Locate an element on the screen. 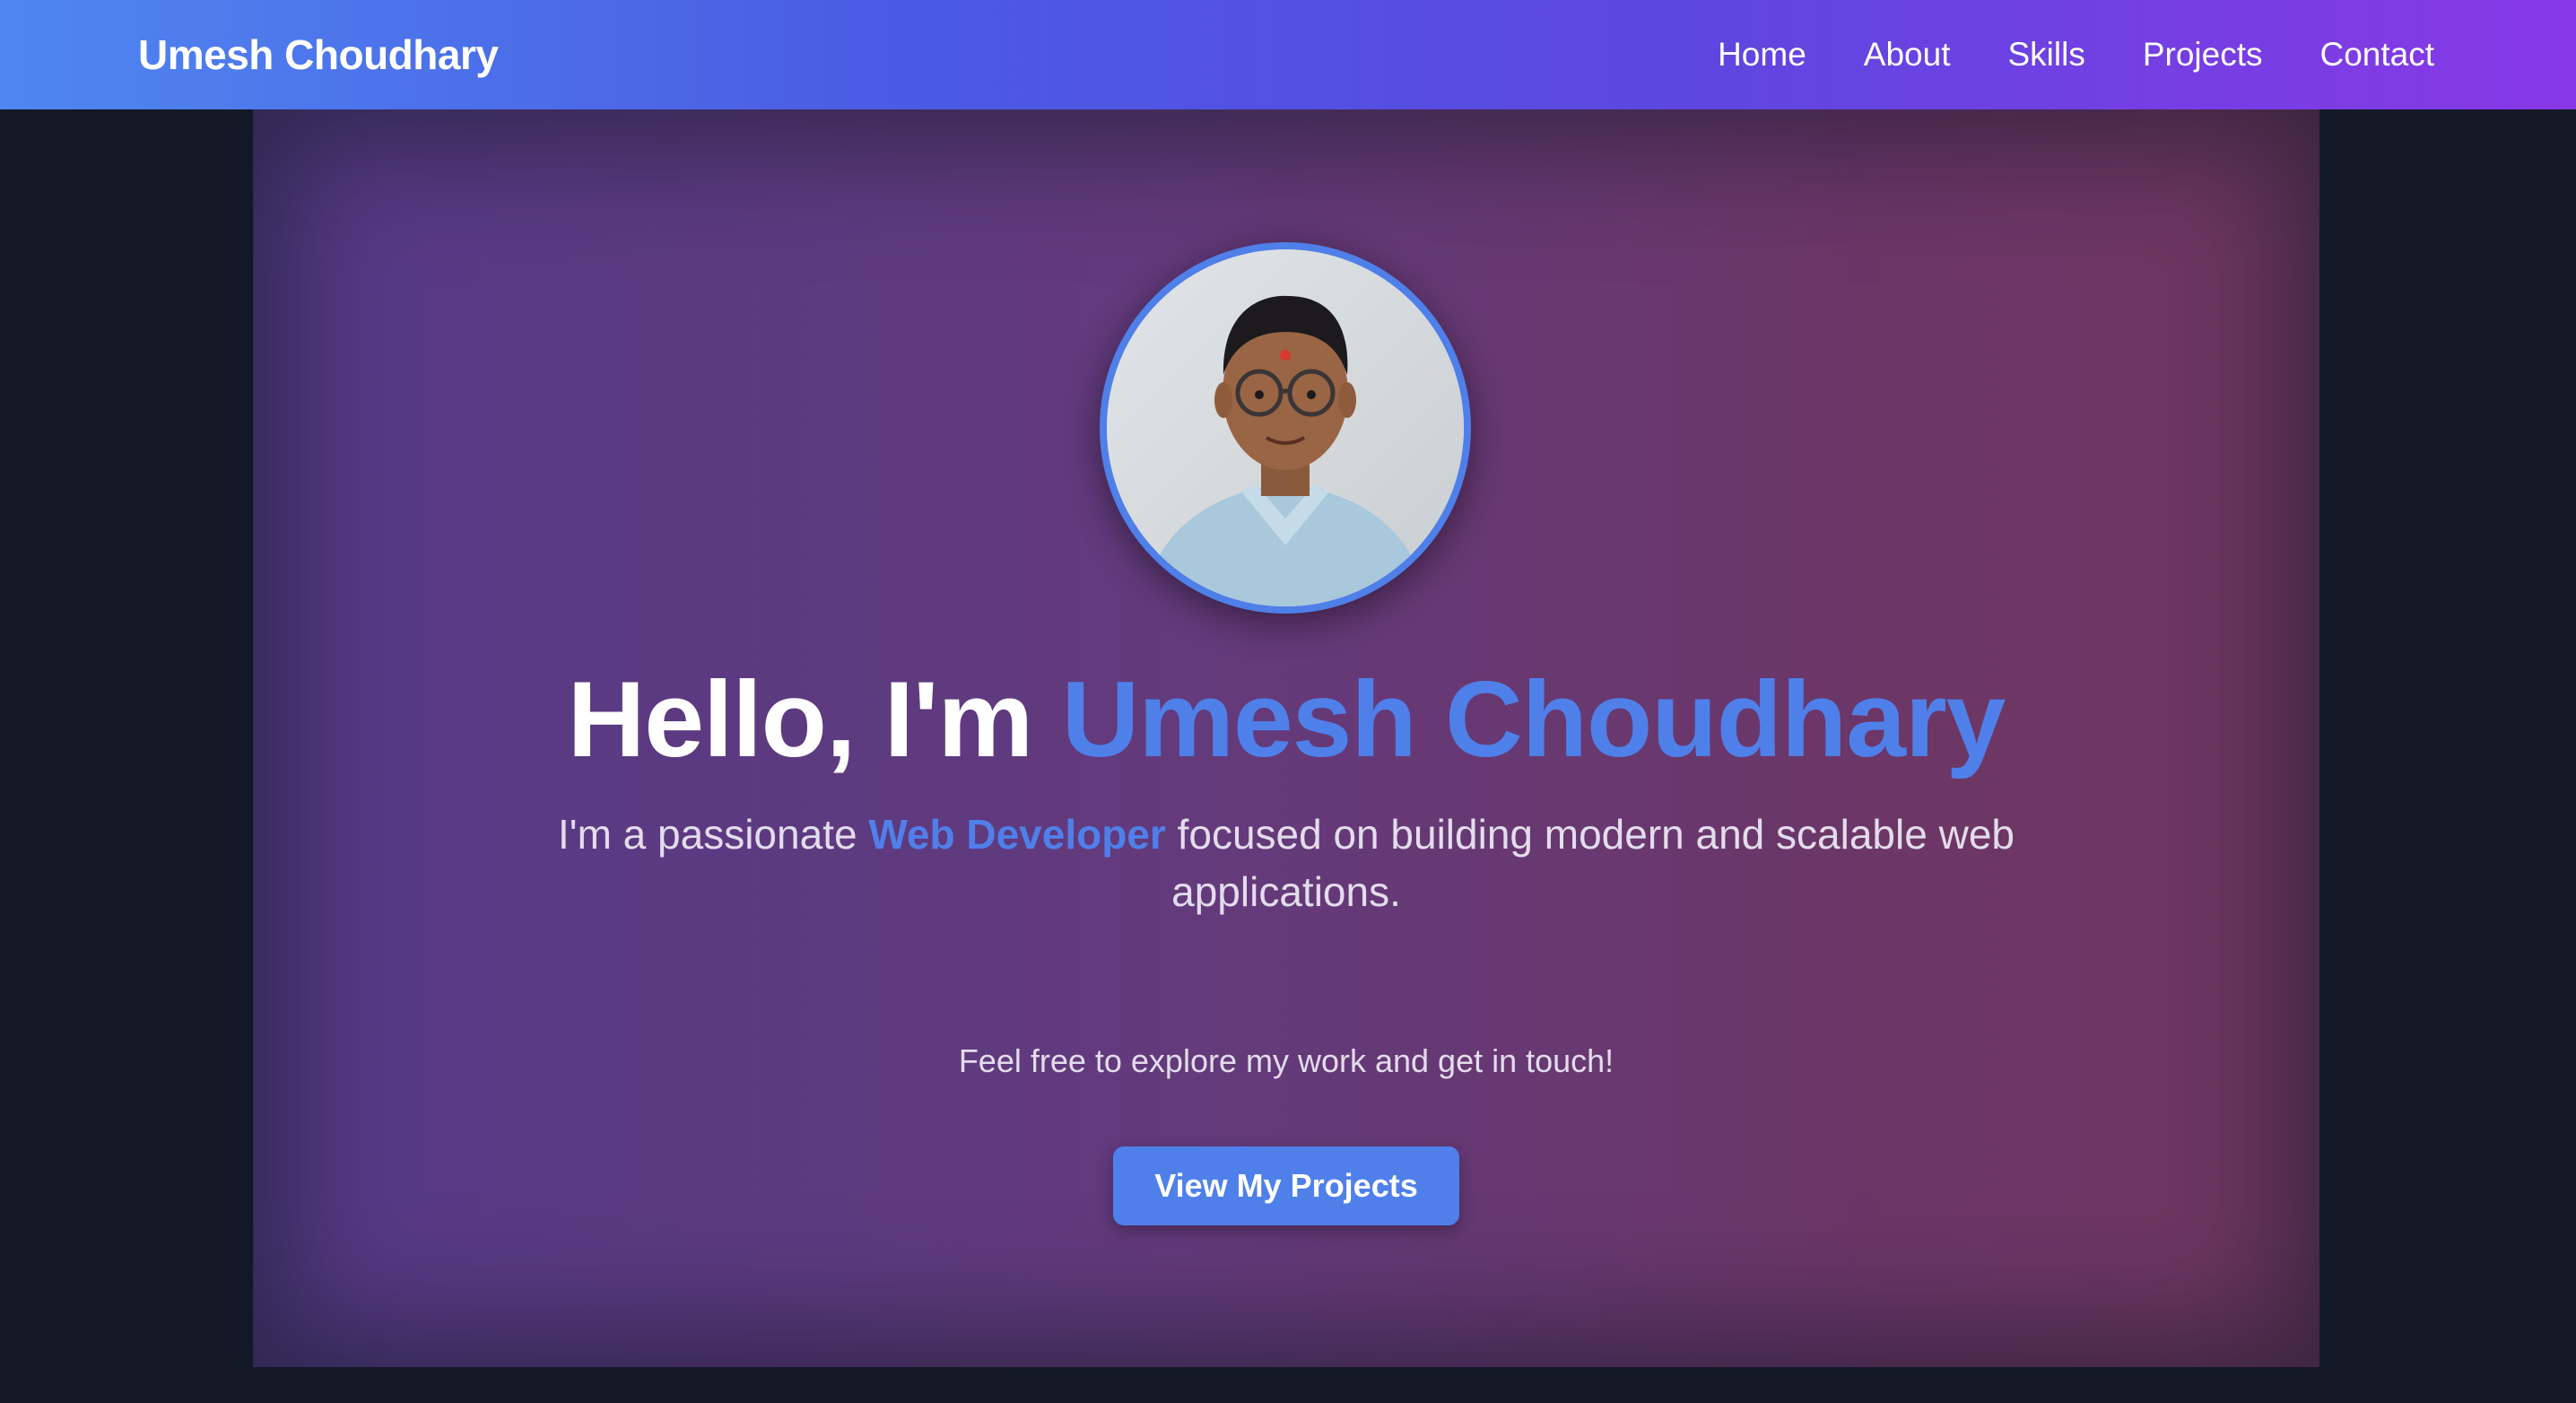  tagline-role: Web Developer is located at coordinates (1017, 834).